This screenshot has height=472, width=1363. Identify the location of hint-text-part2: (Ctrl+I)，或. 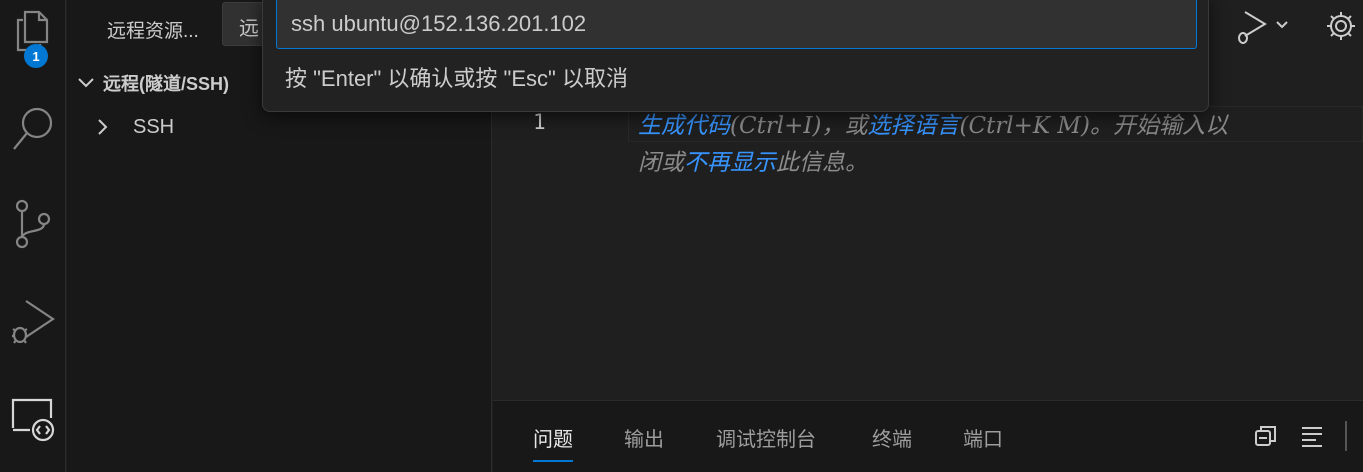
(799, 126).